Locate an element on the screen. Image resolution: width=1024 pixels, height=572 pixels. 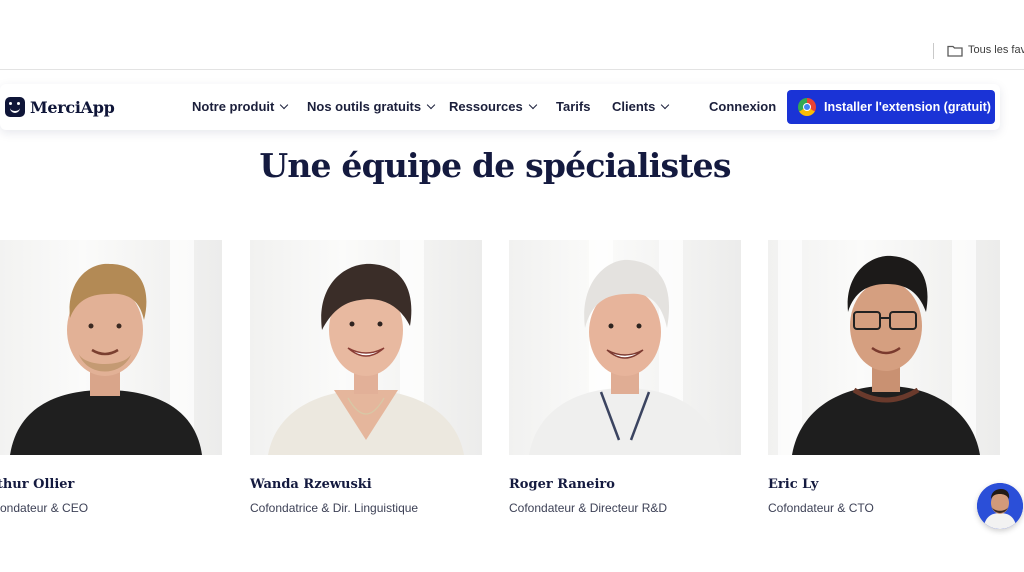
install-extension-button: Installer l'extension (gratuit) is located at coordinates (891, 107).